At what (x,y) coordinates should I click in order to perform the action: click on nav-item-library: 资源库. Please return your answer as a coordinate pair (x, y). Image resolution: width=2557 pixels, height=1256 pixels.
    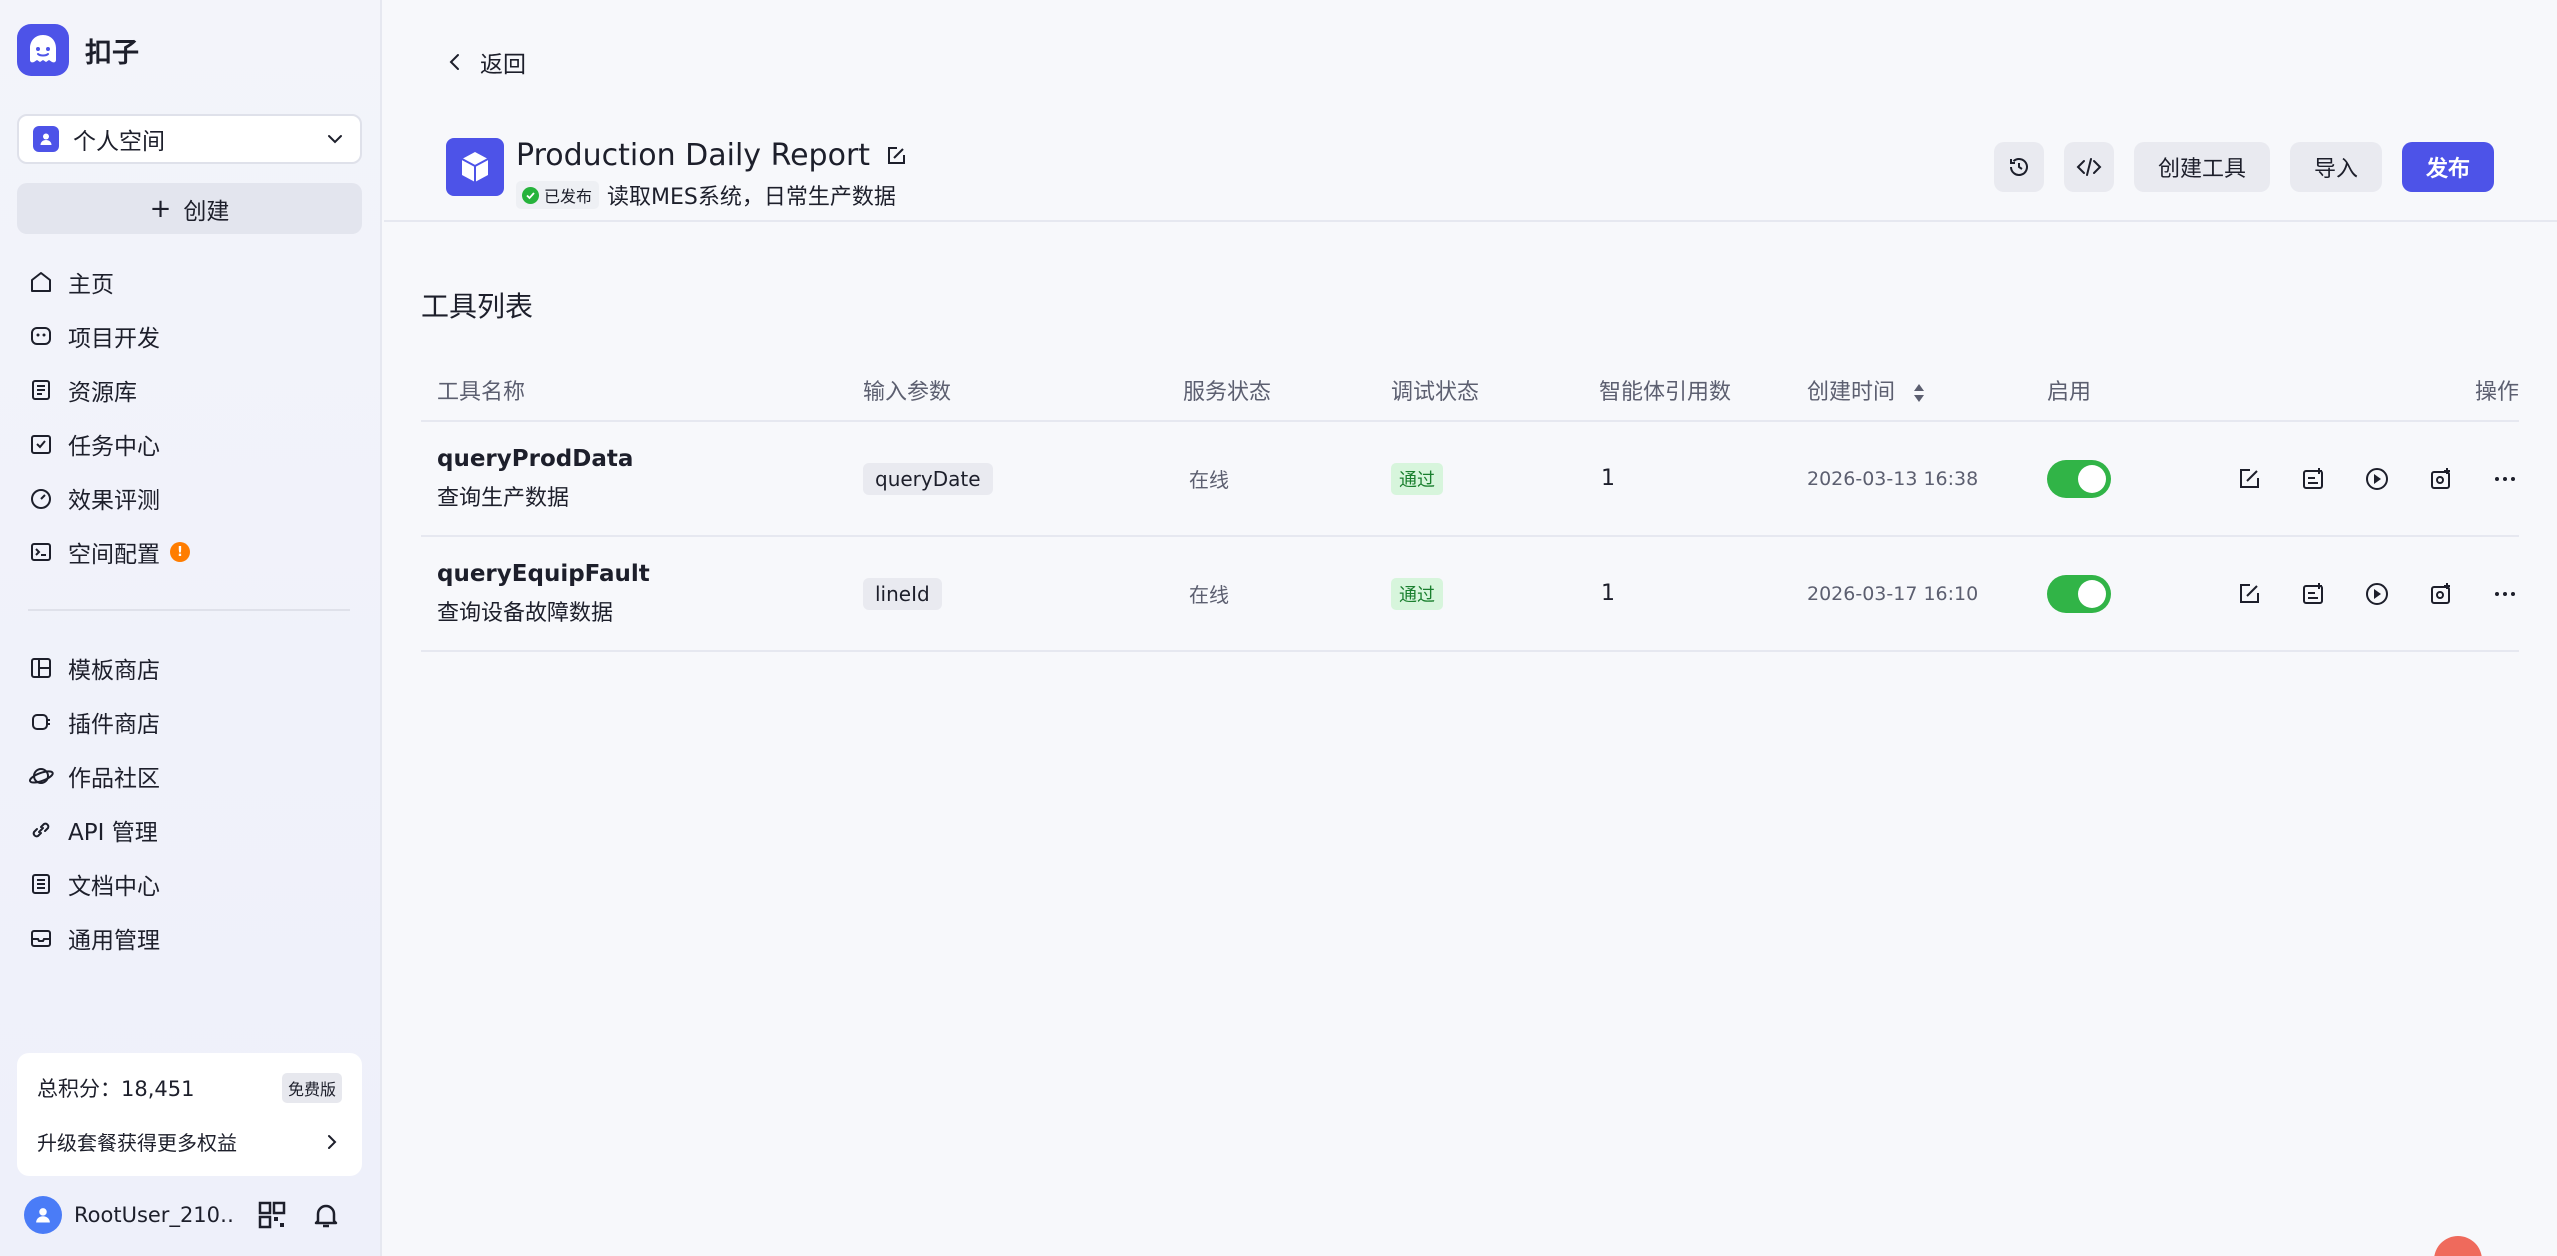
    Looking at the image, I should click on (193, 390).